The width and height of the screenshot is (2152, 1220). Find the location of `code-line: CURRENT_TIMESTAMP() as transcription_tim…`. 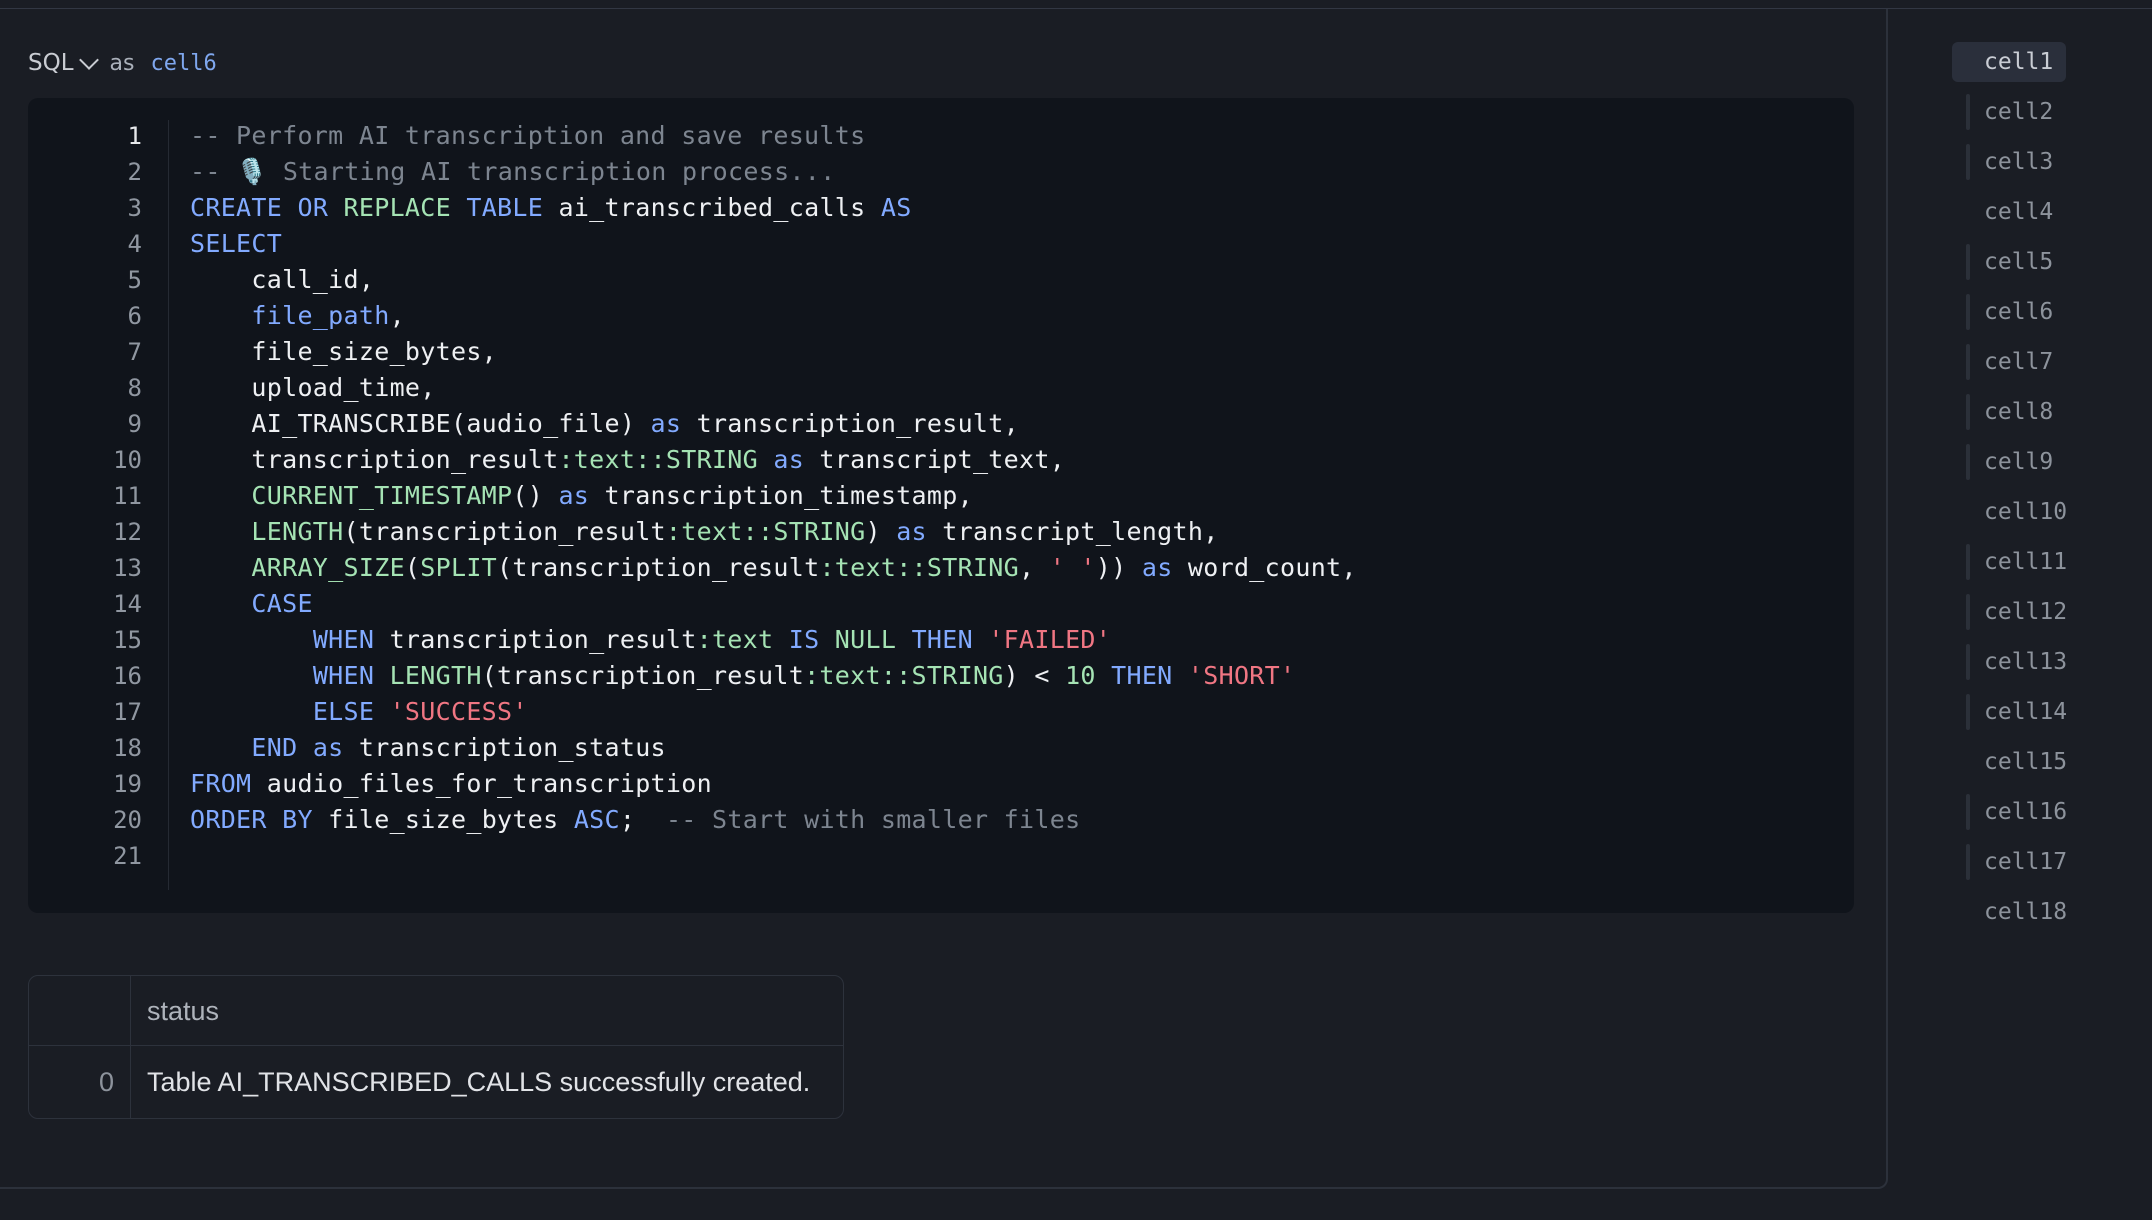

code-line: CURRENT_TIMESTAMP() as transcription_tim… is located at coordinates (773, 496).